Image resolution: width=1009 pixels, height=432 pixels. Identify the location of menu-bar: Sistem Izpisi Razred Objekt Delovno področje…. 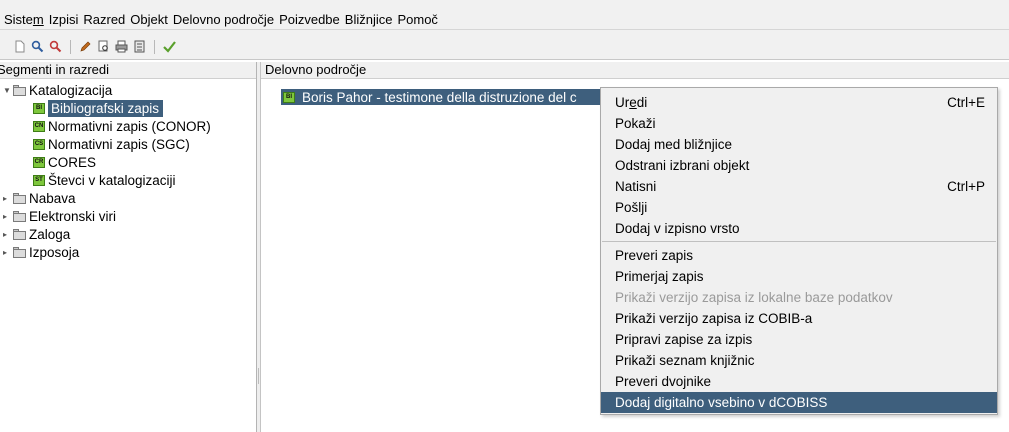
(504, 15).